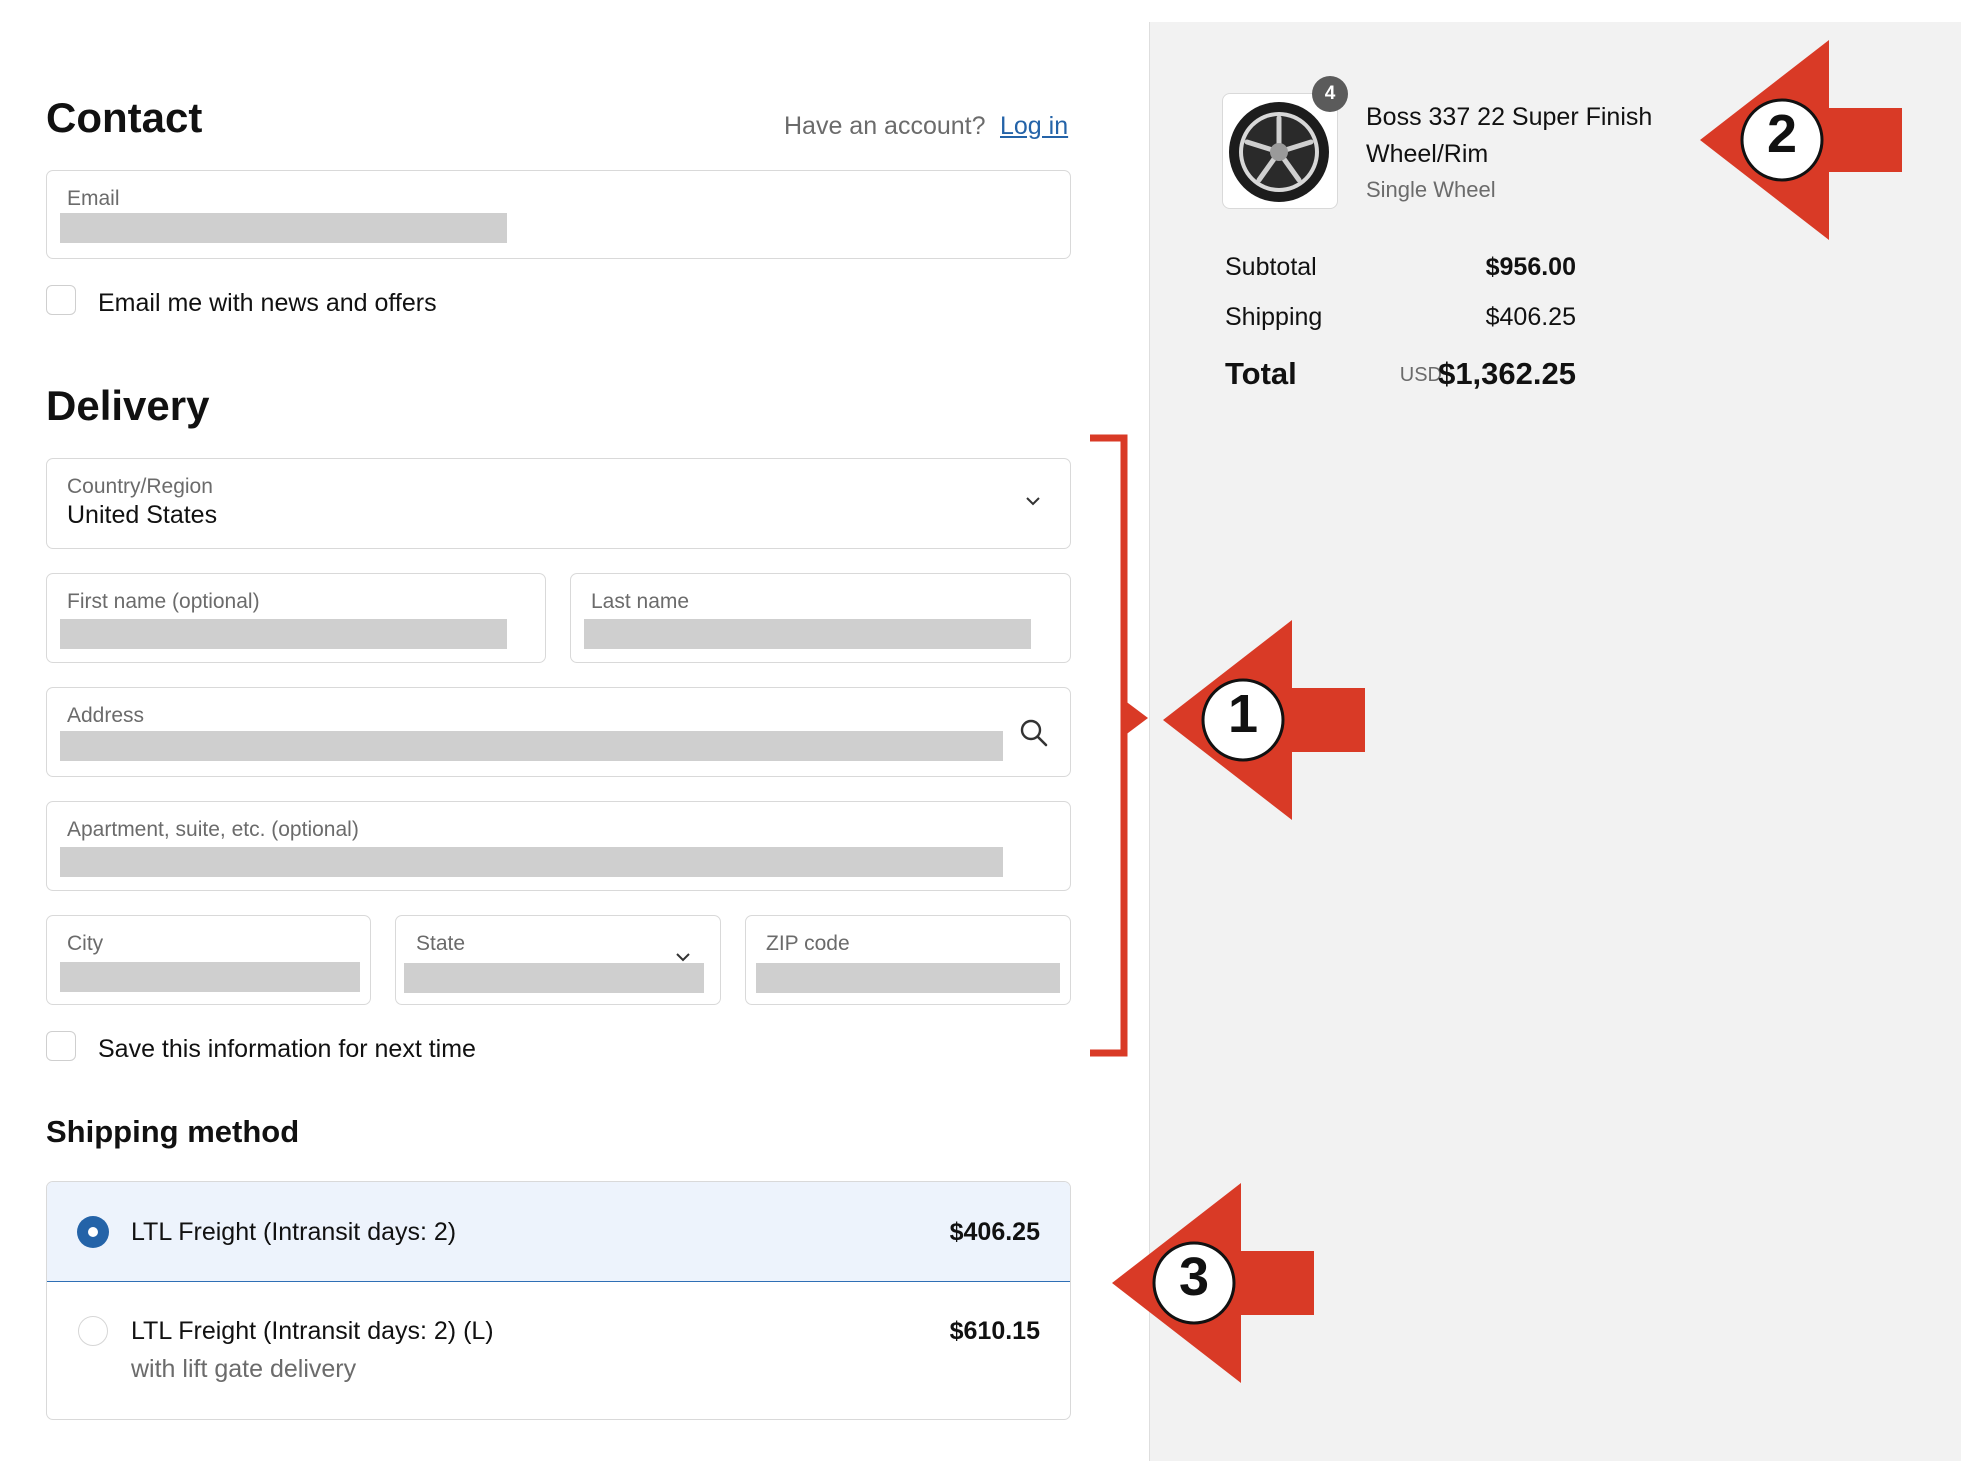  What do you see at coordinates (1243, 714) in the screenshot?
I see `annotation-number-1: 1` at bounding box center [1243, 714].